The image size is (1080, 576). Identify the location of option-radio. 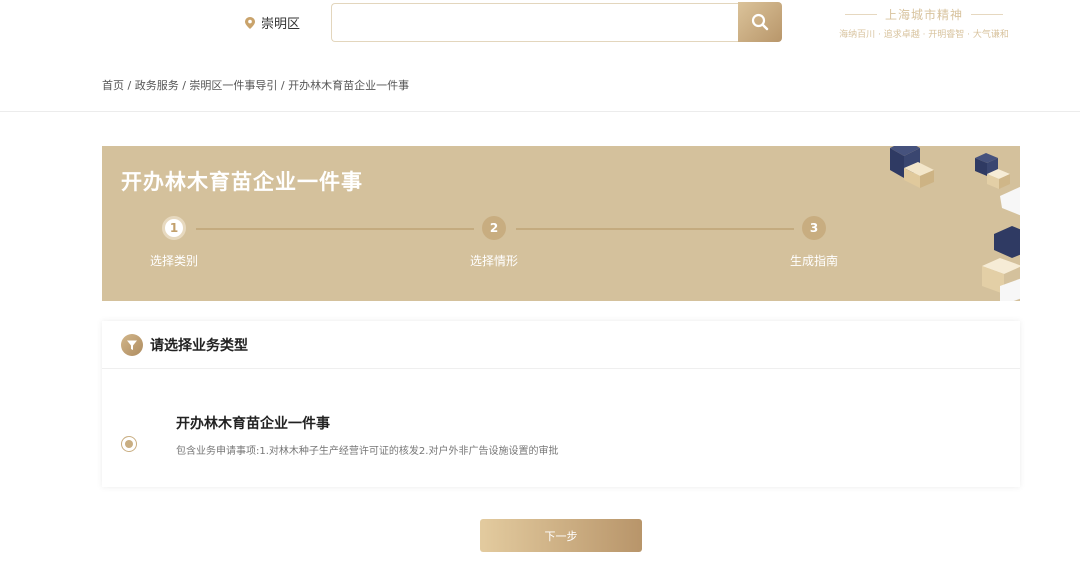
(129, 444).